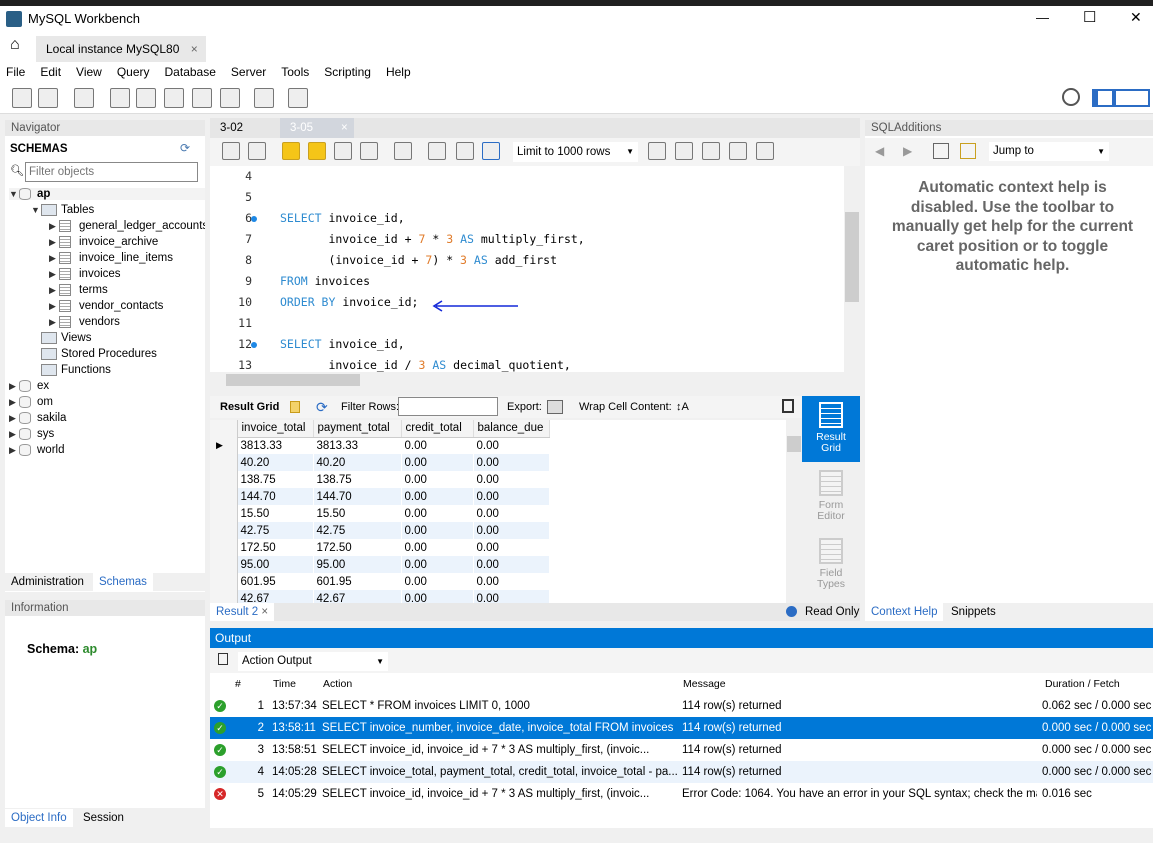  Describe the element at coordinates (295, 407) in the screenshot. I see `grid-columns-icon` at that location.